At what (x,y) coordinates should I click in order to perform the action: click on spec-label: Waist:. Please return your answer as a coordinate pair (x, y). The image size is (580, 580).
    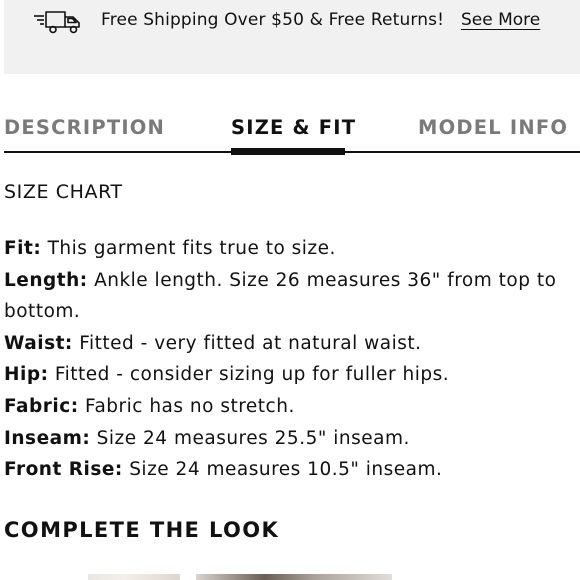
    Looking at the image, I should click on (38, 343).